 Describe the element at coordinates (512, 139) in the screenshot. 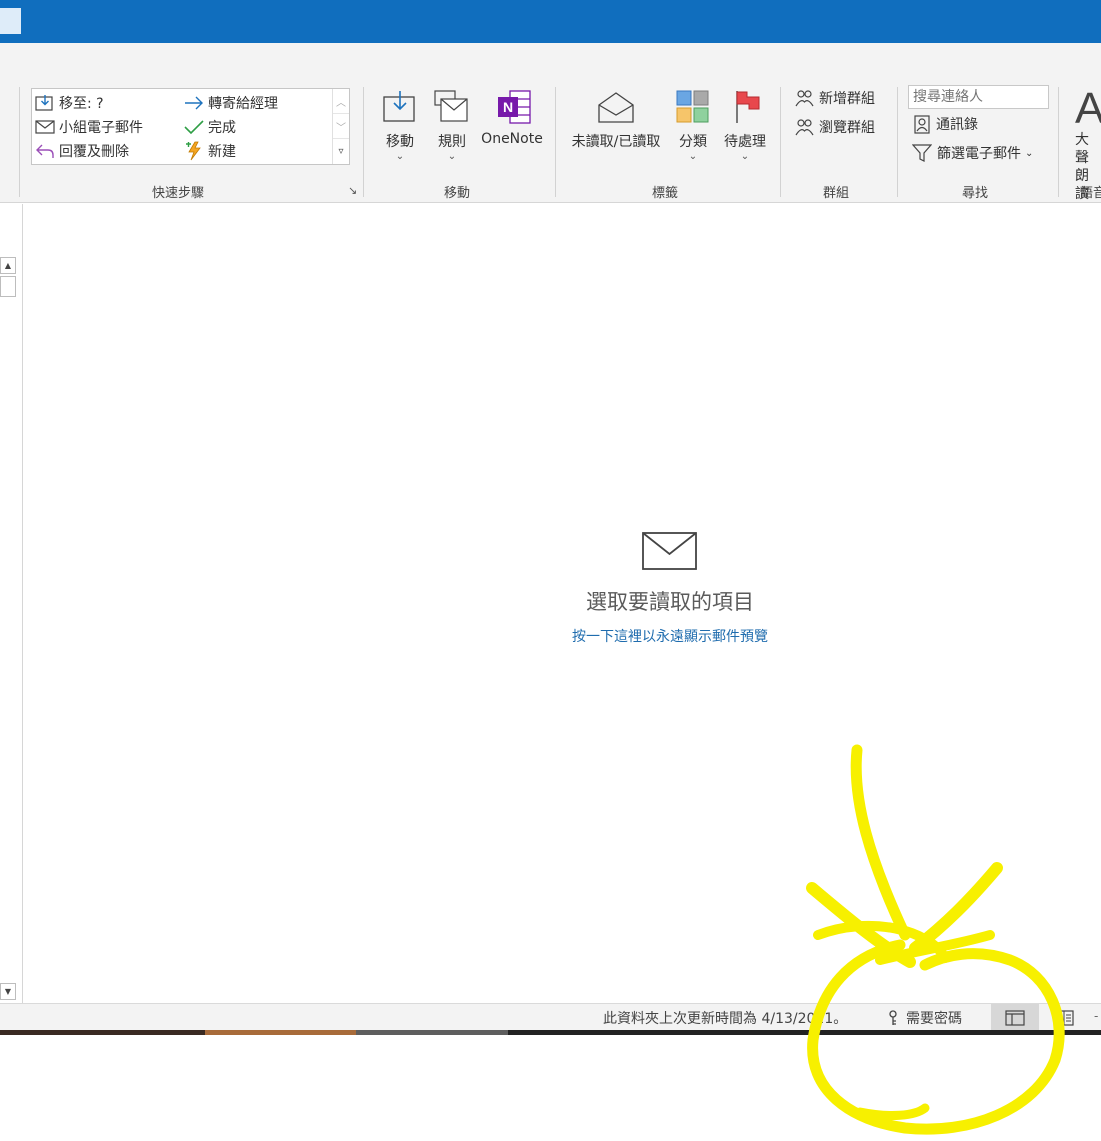

I see `onenote-label: OneNote` at that location.